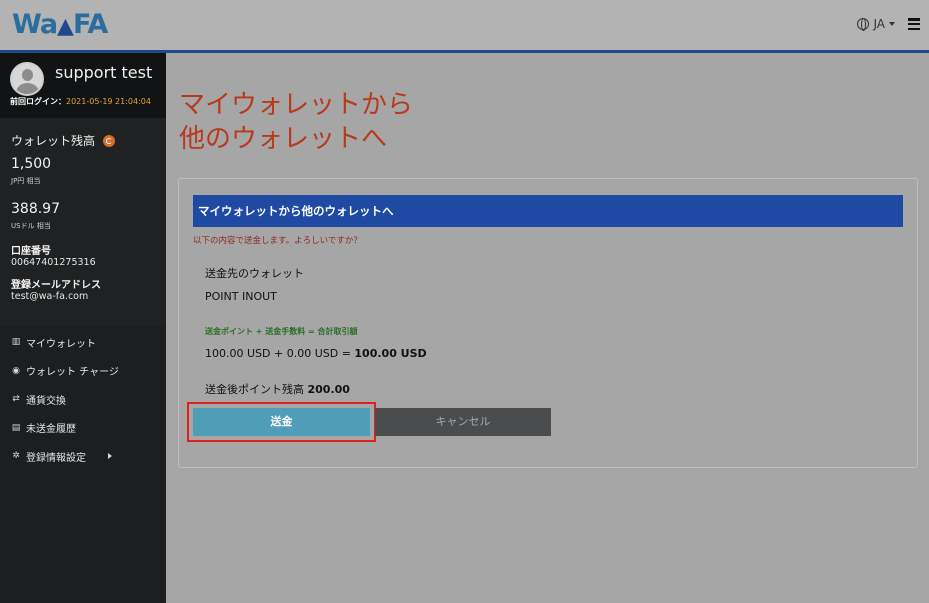  What do you see at coordinates (109, 140) in the screenshot?
I see `refresh-icon` at bounding box center [109, 140].